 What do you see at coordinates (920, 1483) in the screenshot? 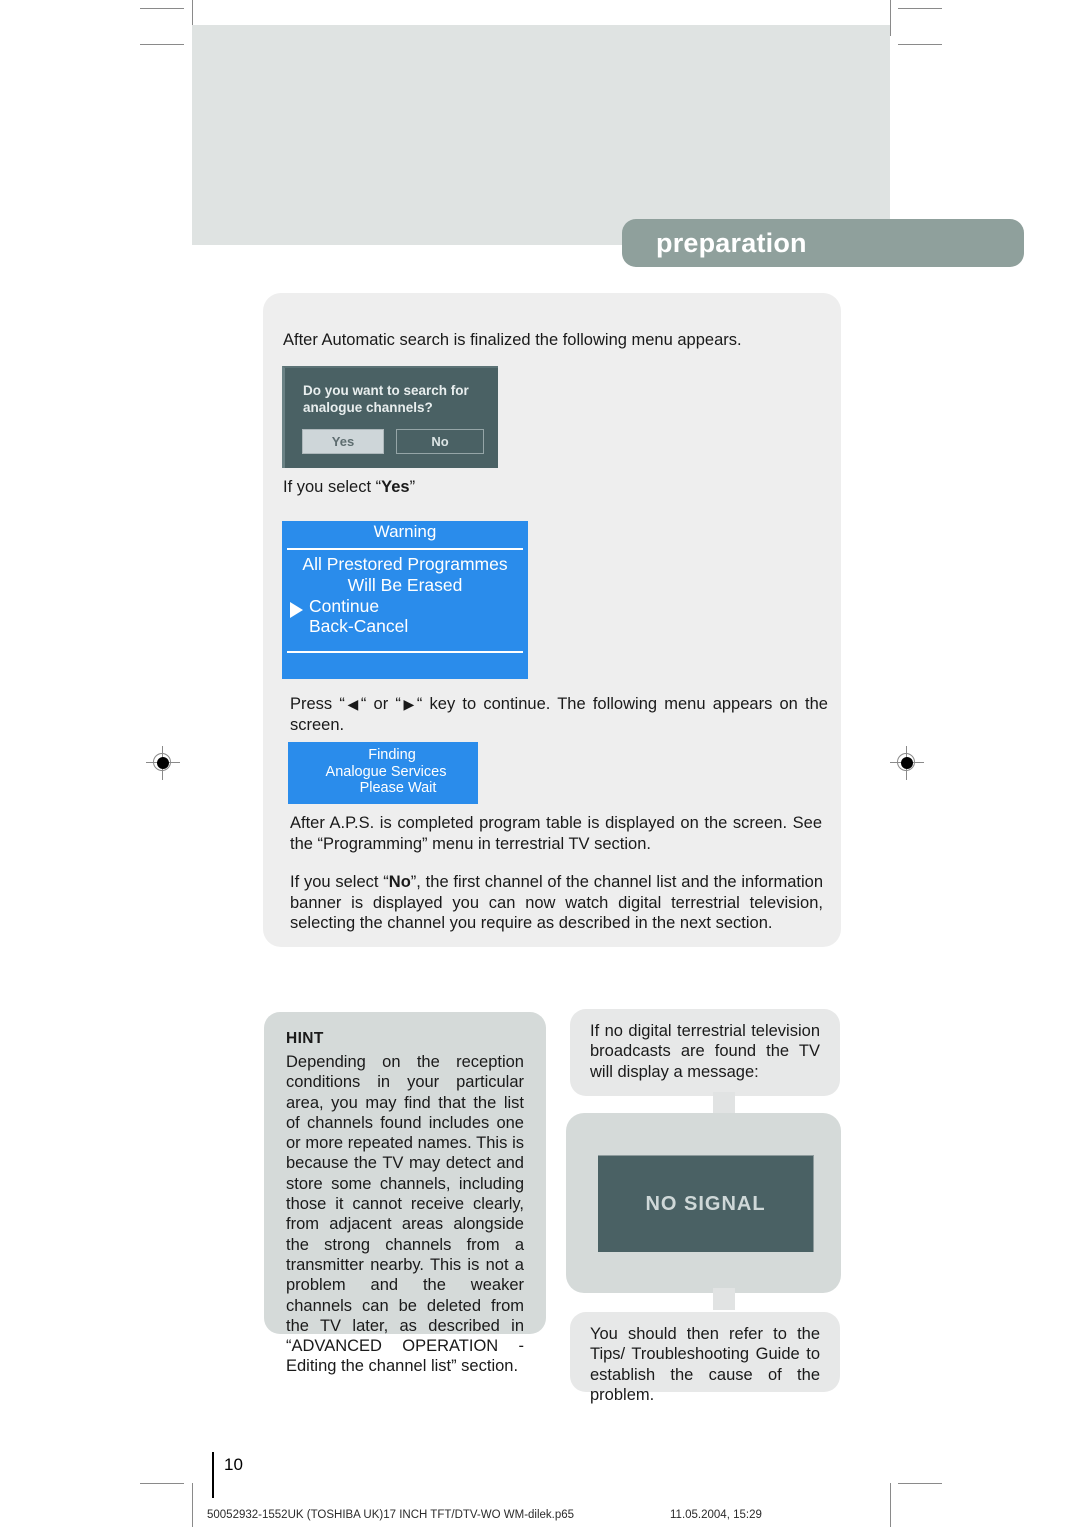
I see `crop-mark-bottom-right-h` at bounding box center [920, 1483].